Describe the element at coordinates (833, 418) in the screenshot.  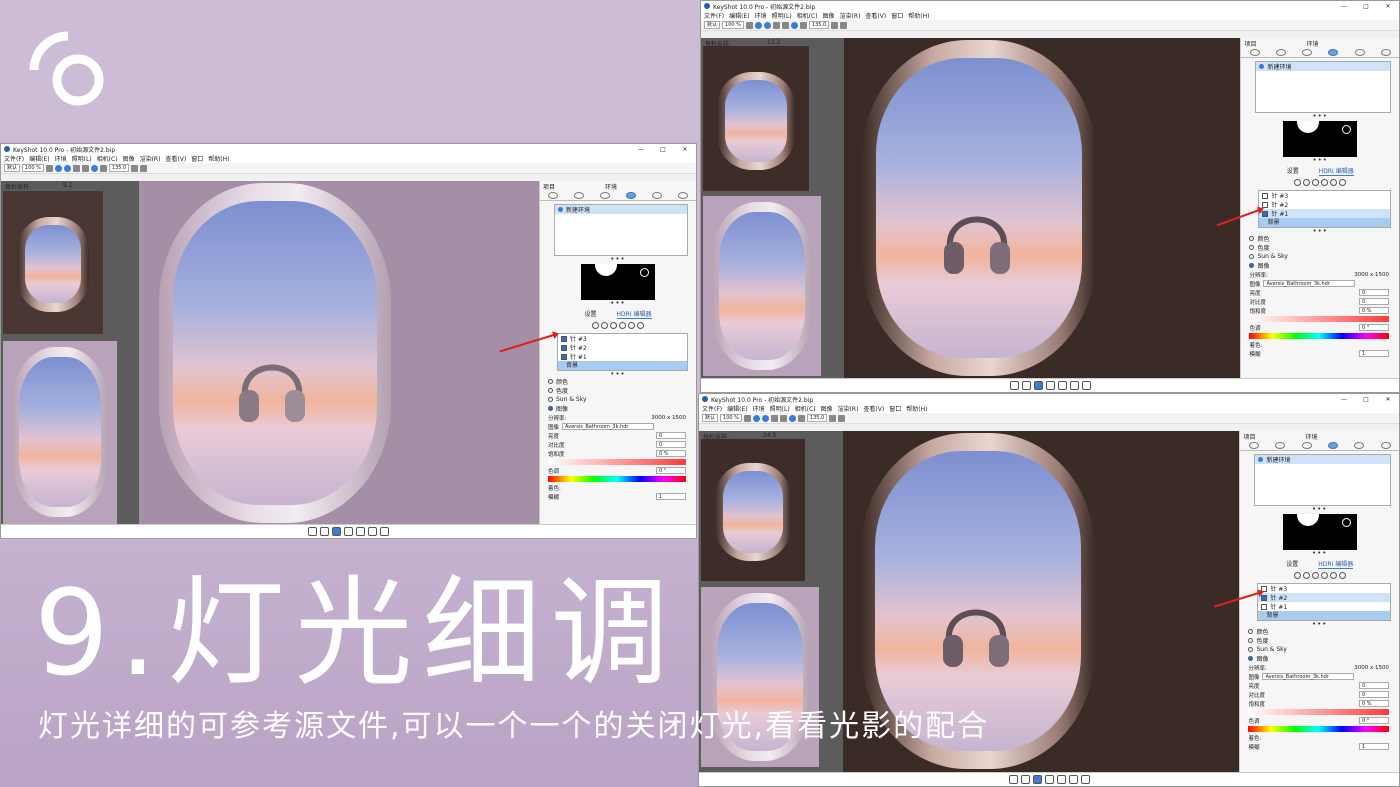
I see `camera-icon` at that location.